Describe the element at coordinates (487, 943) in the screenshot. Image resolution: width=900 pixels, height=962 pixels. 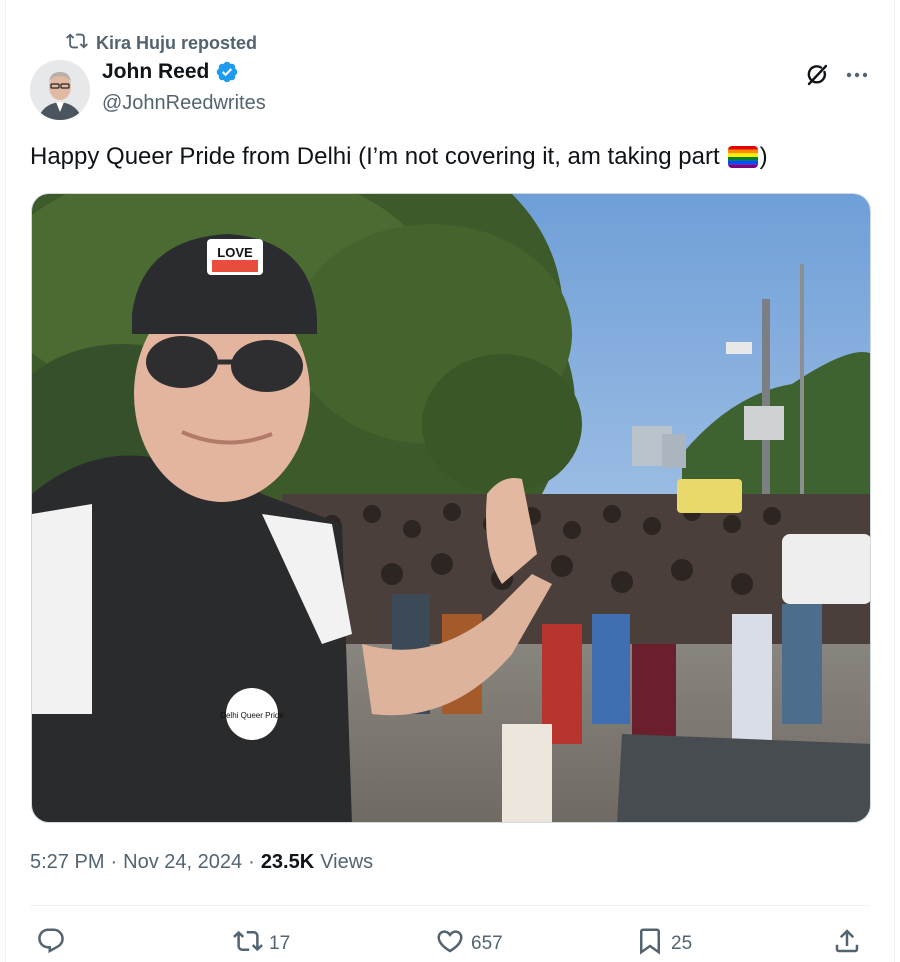
I see `like-count: 657` at that location.